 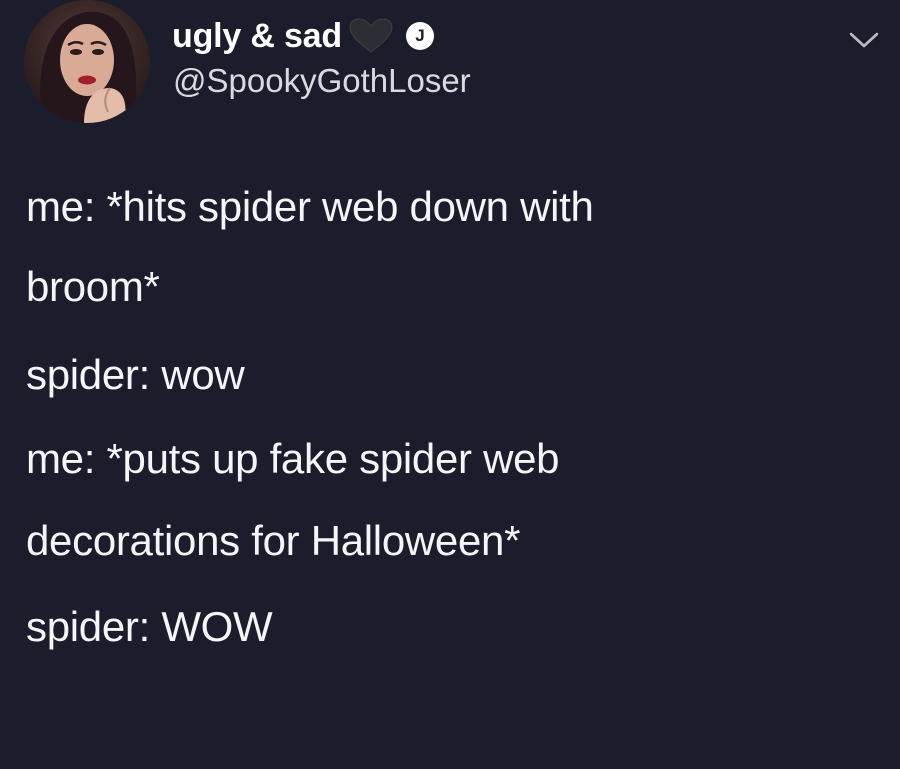 What do you see at coordinates (310, 206) in the screenshot?
I see `tweet-line: me: *hits spider web down with` at bounding box center [310, 206].